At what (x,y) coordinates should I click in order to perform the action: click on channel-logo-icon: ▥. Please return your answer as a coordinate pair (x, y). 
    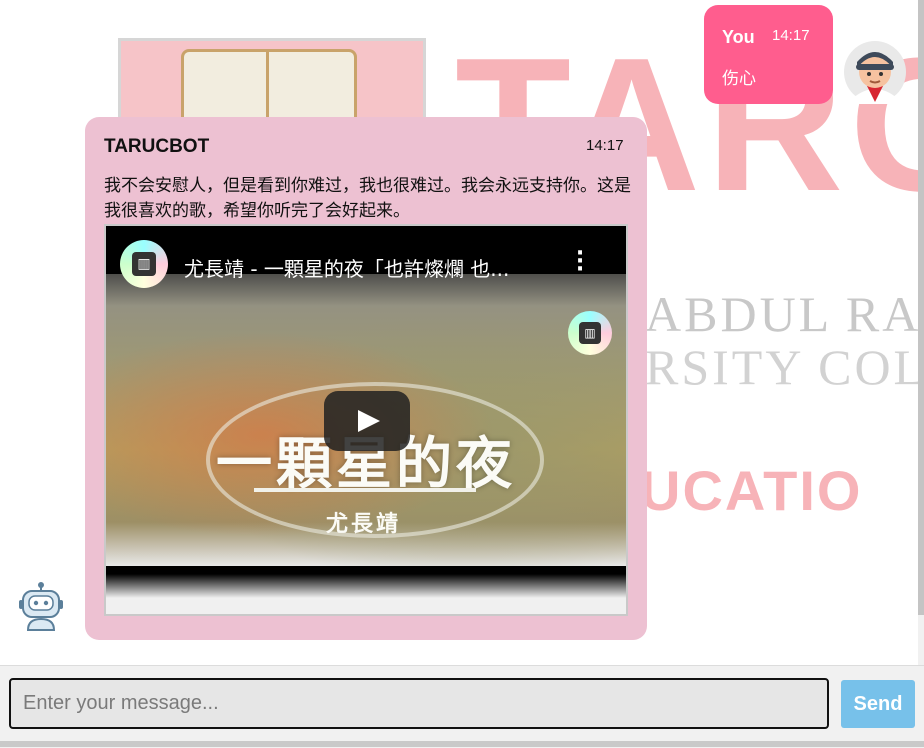
    Looking at the image, I should click on (144, 264).